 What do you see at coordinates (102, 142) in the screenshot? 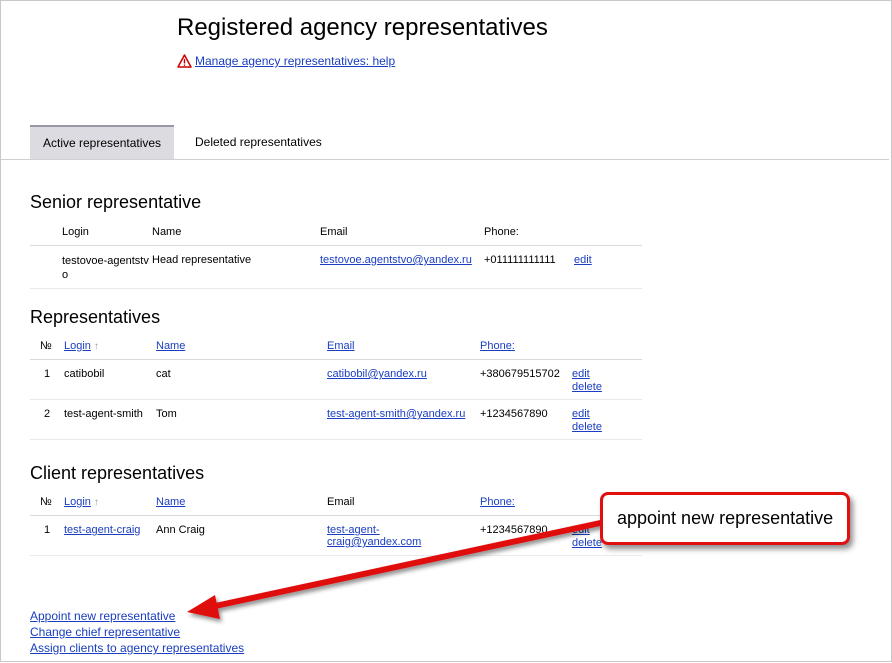
I see `tab-active-representatives: Active representatives` at bounding box center [102, 142].